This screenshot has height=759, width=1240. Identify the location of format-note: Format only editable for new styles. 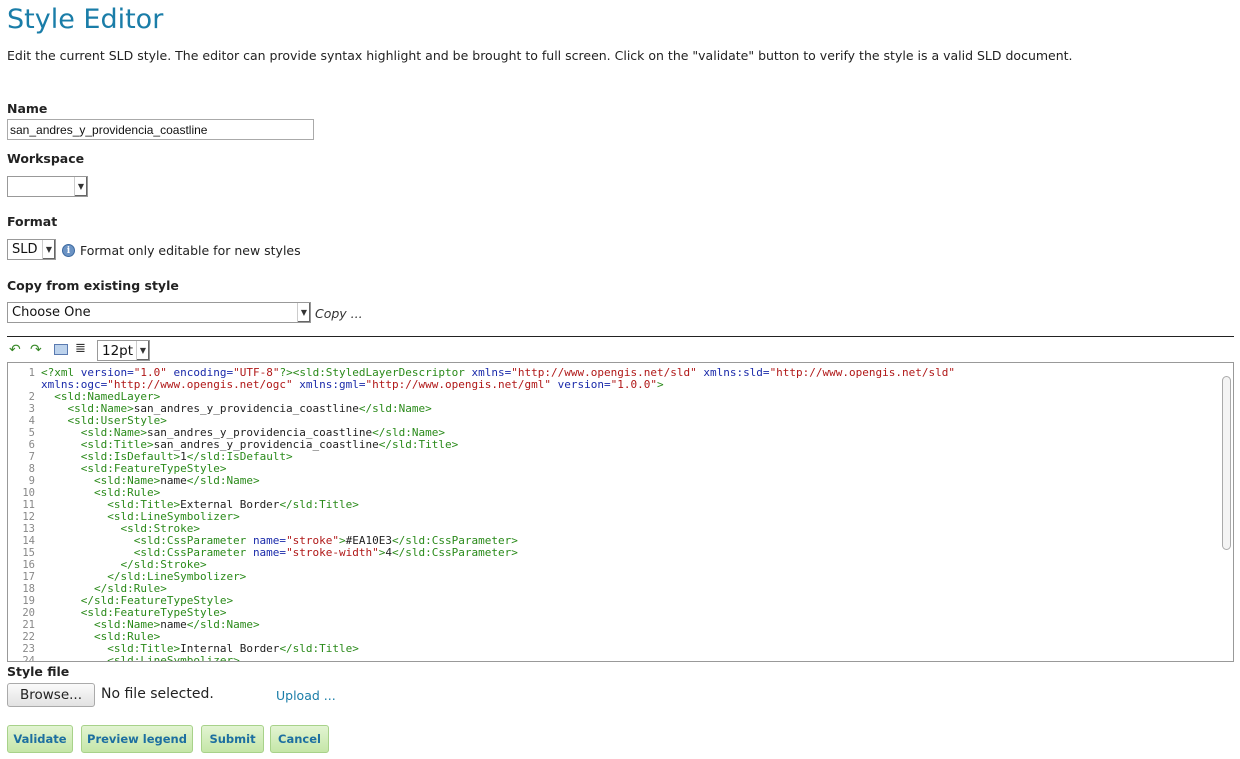
(190, 250).